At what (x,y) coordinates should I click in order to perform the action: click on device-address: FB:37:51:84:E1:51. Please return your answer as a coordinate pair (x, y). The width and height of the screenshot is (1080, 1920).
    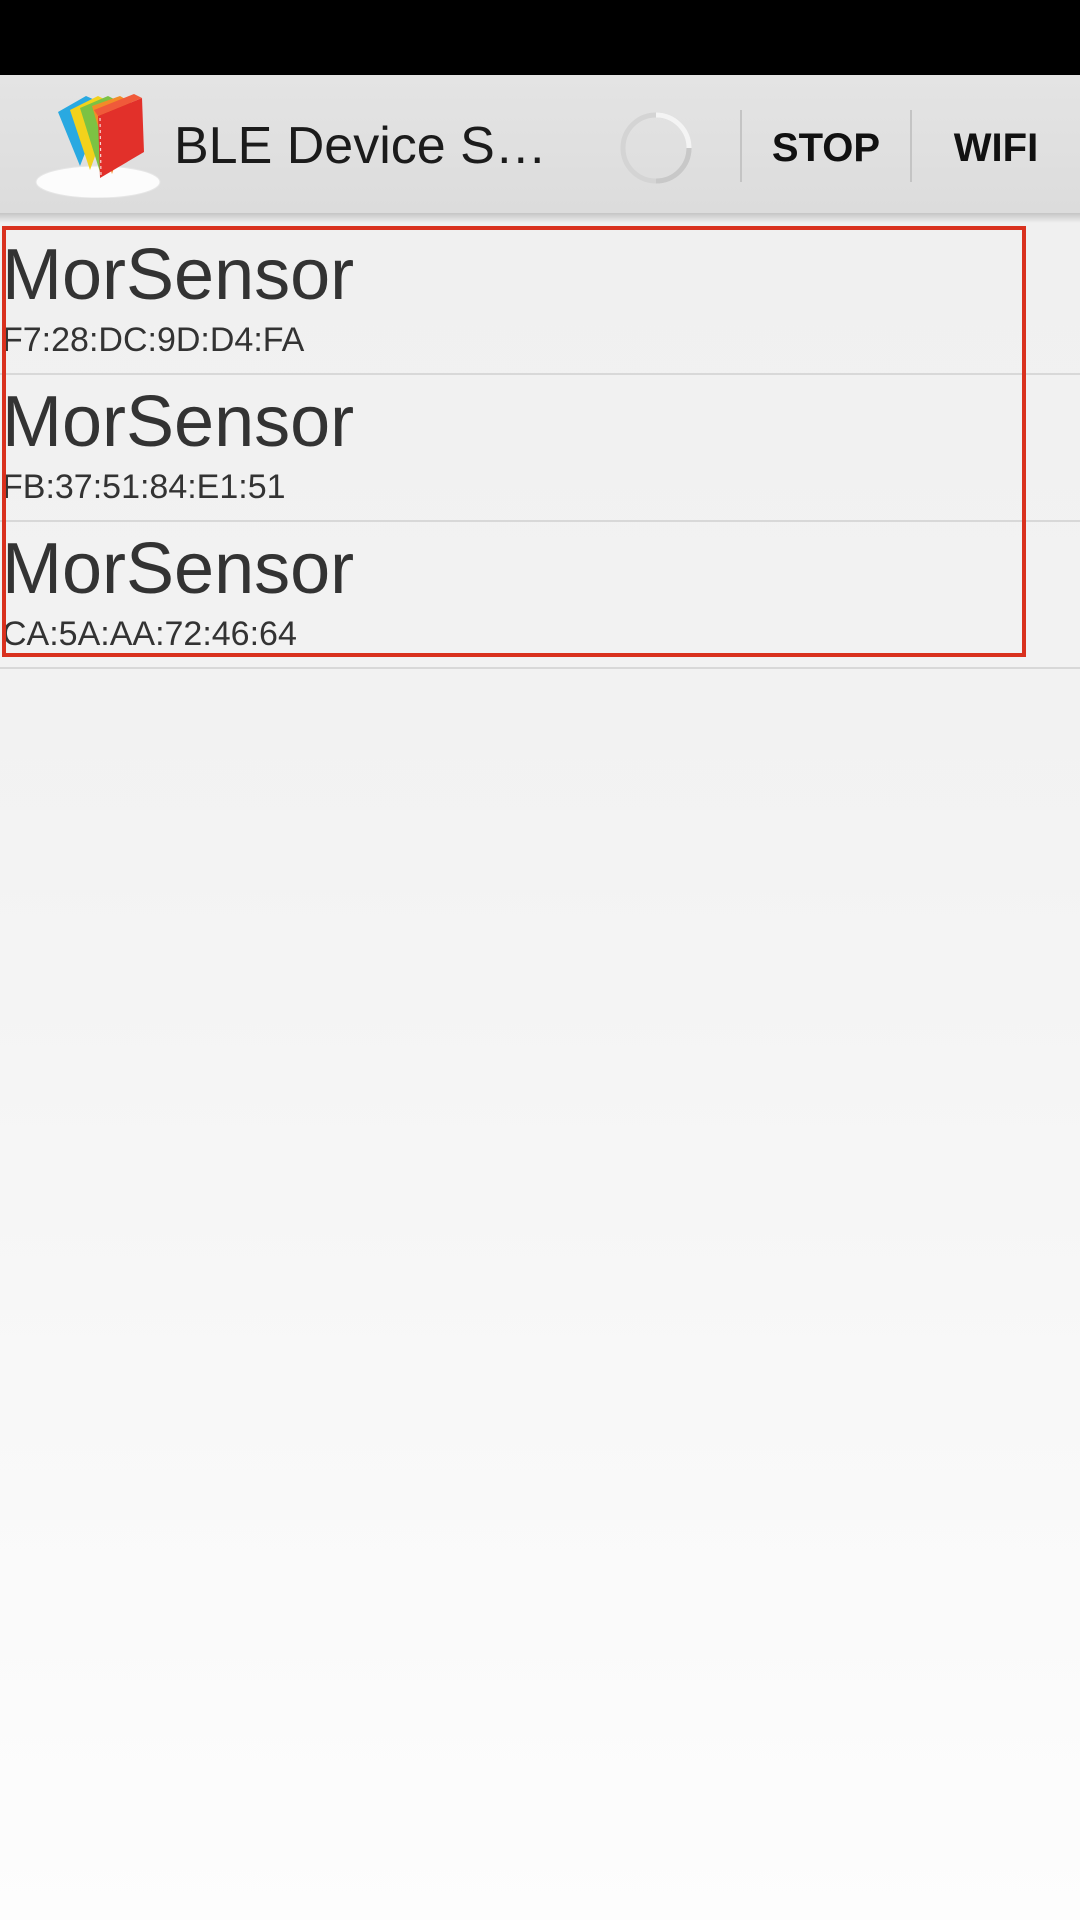
    Looking at the image, I should click on (144, 487).